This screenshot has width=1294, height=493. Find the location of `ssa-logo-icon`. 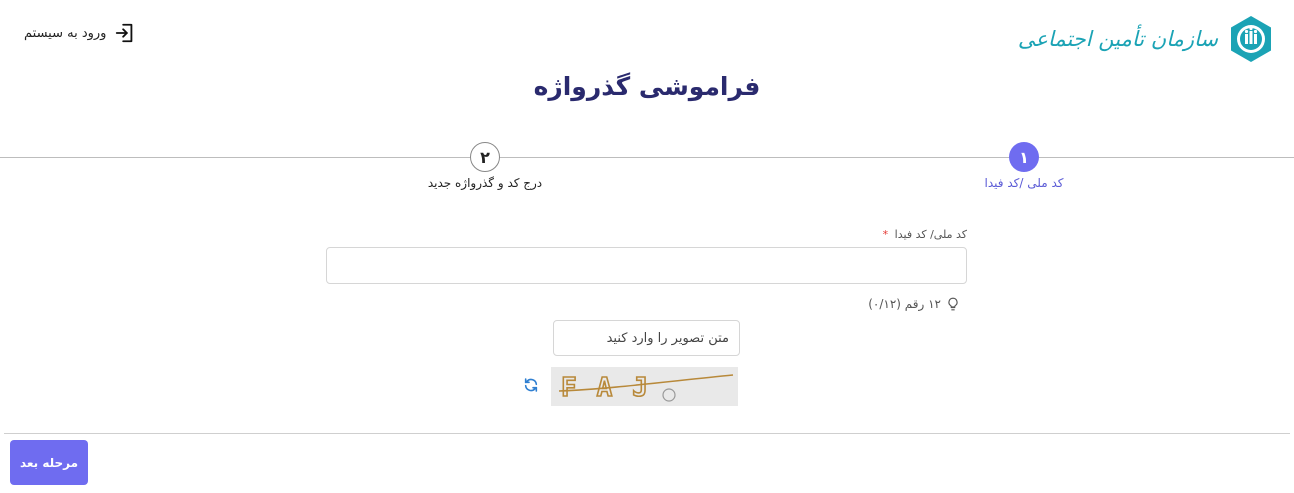

ssa-logo-icon is located at coordinates (1251, 39).